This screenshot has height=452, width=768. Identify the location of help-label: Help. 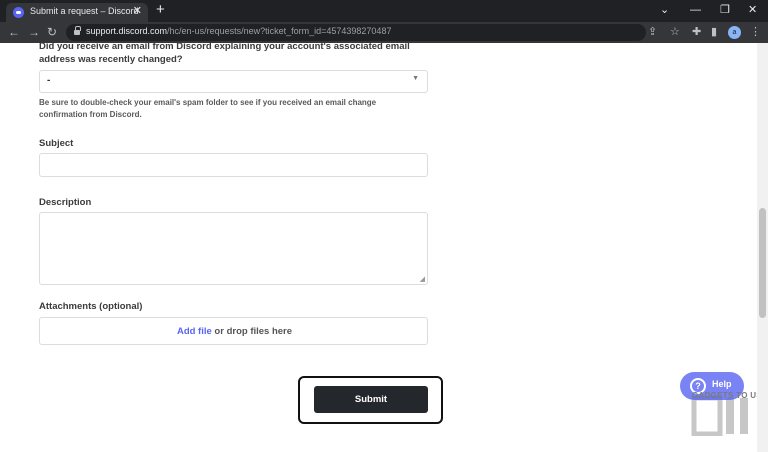
(722, 384).